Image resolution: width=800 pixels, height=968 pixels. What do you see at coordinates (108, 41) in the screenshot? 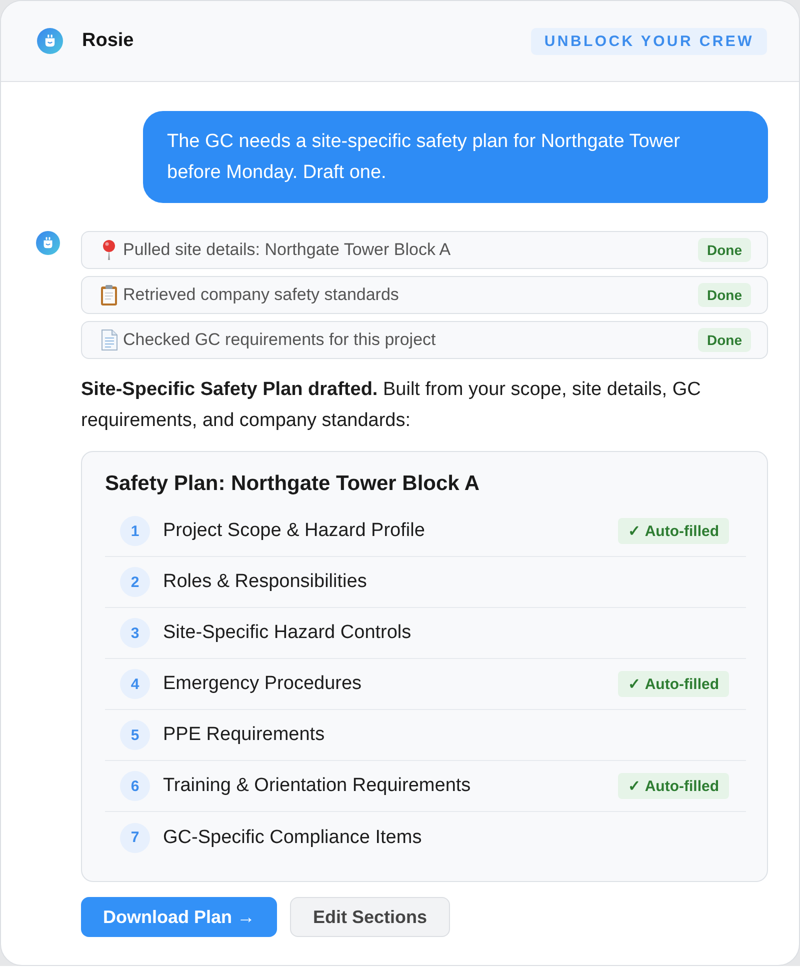
I see `assistant-name: Rosie` at bounding box center [108, 41].